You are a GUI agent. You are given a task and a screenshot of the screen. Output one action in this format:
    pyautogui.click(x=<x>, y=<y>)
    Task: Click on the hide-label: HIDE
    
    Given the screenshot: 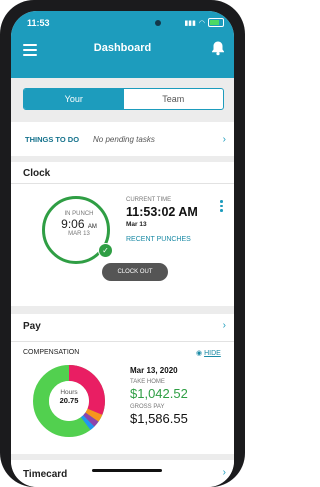 What is the action you would take?
    pyautogui.click(x=212, y=353)
    